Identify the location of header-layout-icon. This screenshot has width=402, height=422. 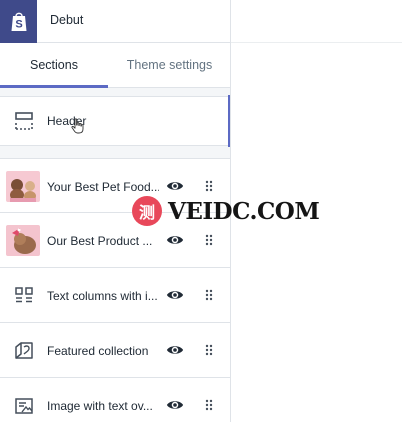
(24, 121).